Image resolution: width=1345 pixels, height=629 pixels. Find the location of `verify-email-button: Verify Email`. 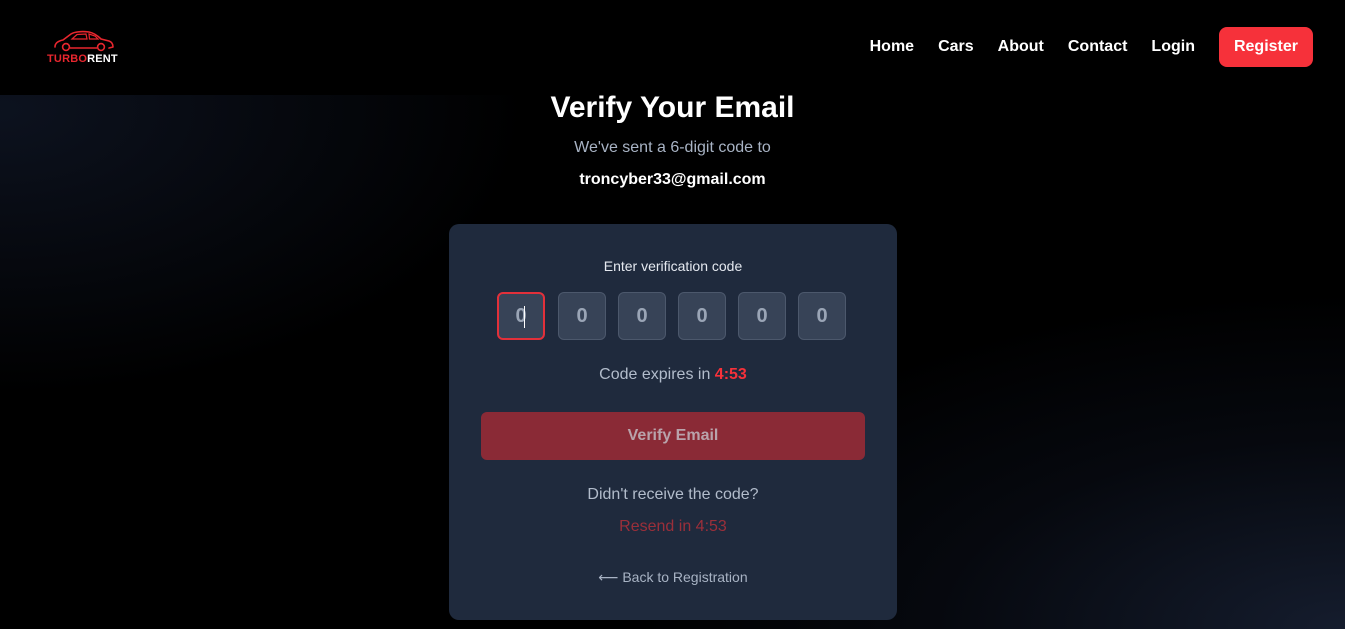

verify-email-button: Verify Email is located at coordinates (673, 436).